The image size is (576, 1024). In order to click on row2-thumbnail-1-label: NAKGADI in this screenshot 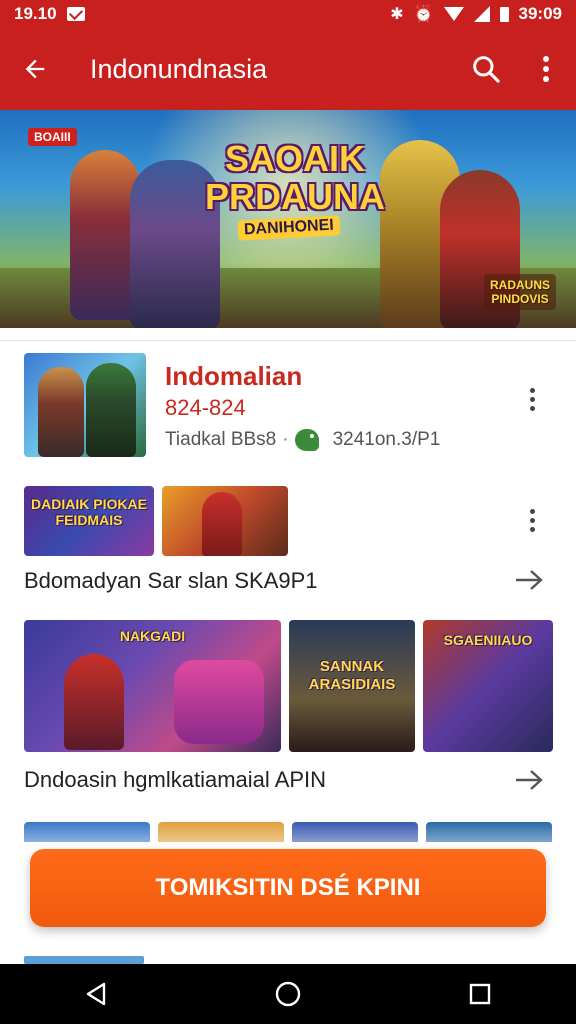, I will do `click(152, 636)`.